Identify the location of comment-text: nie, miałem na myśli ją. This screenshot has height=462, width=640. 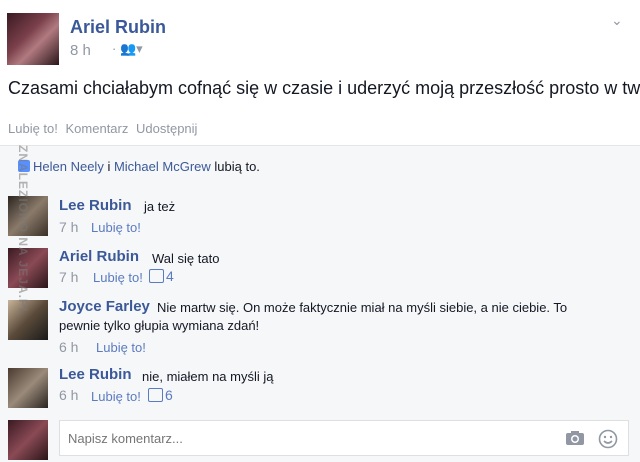
(208, 376).